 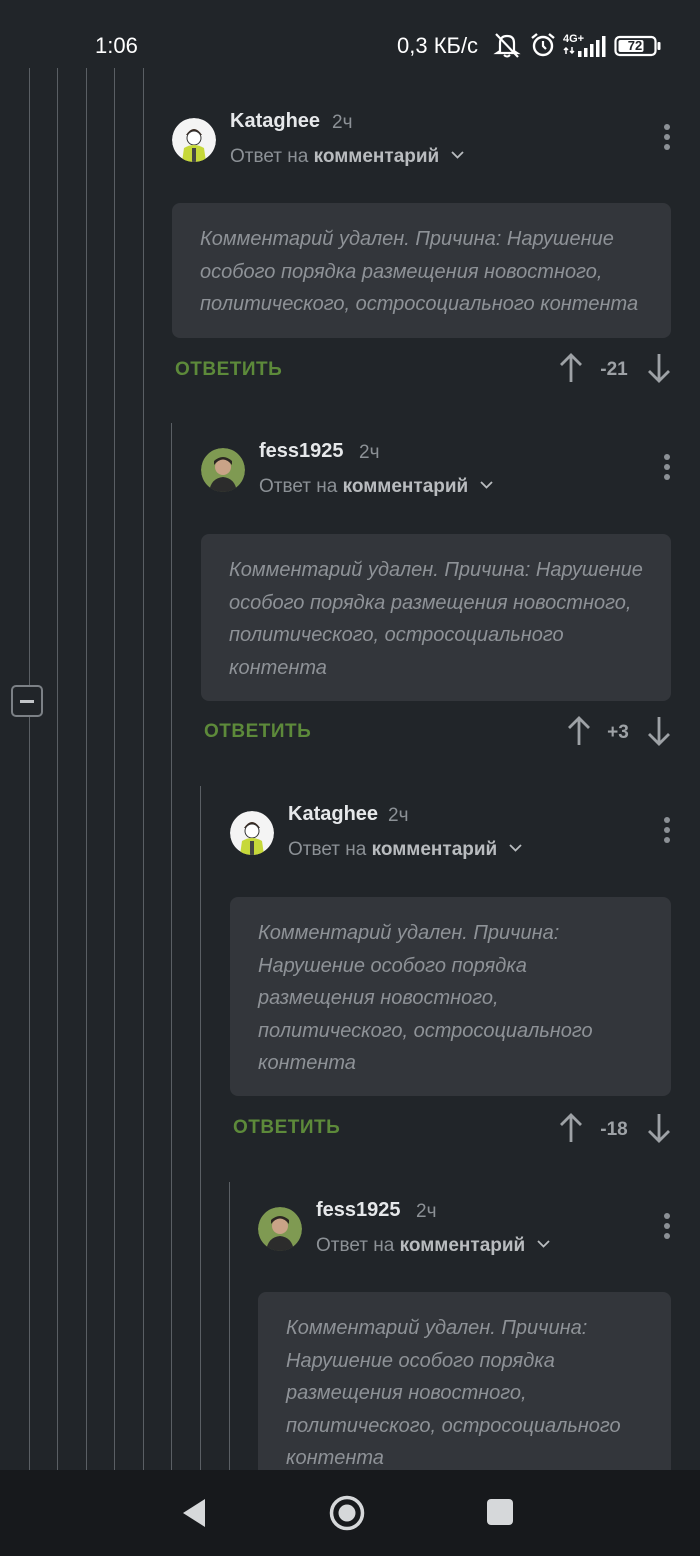 I want to click on rating: -18, so click(x=615, y=1130).